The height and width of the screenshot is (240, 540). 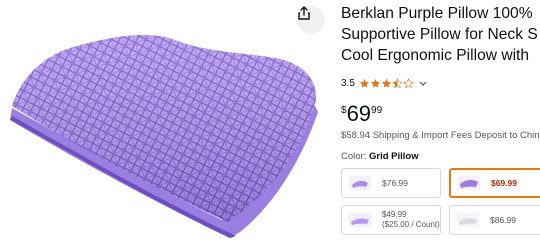 What do you see at coordinates (423, 84) in the screenshot?
I see `chevron-down-icon` at bounding box center [423, 84].